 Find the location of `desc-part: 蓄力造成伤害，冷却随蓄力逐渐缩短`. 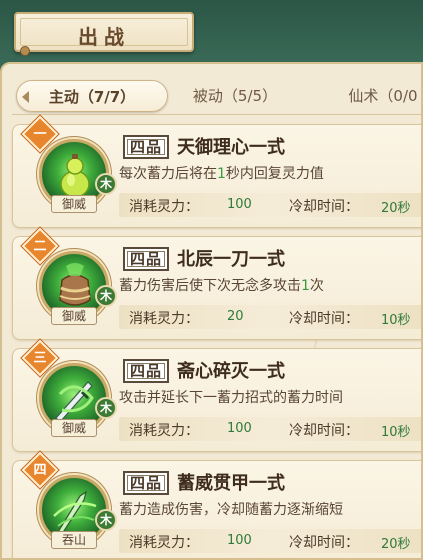

desc-part: 蓄力造成伤害，冷却随蓄力逐渐缩短 is located at coordinates (231, 510).